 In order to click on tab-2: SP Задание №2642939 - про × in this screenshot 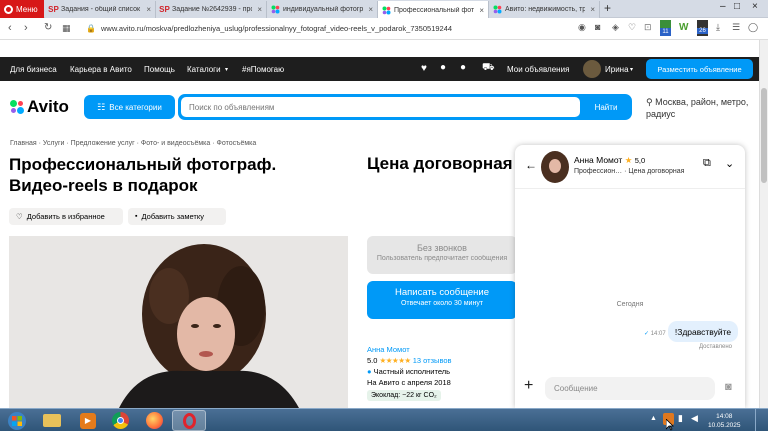, I will do `click(211, 9)`.